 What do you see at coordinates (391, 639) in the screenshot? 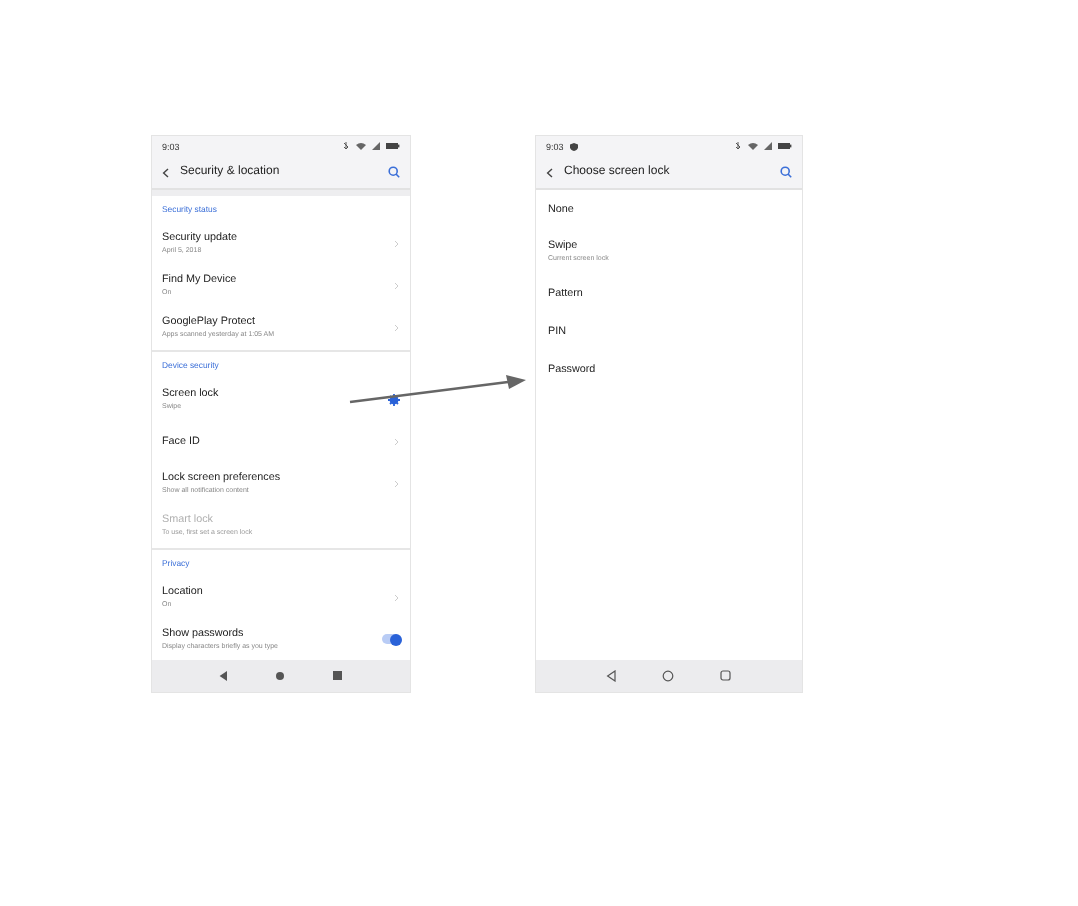
I see `toggle-switch` at bounding box center [391, 639].